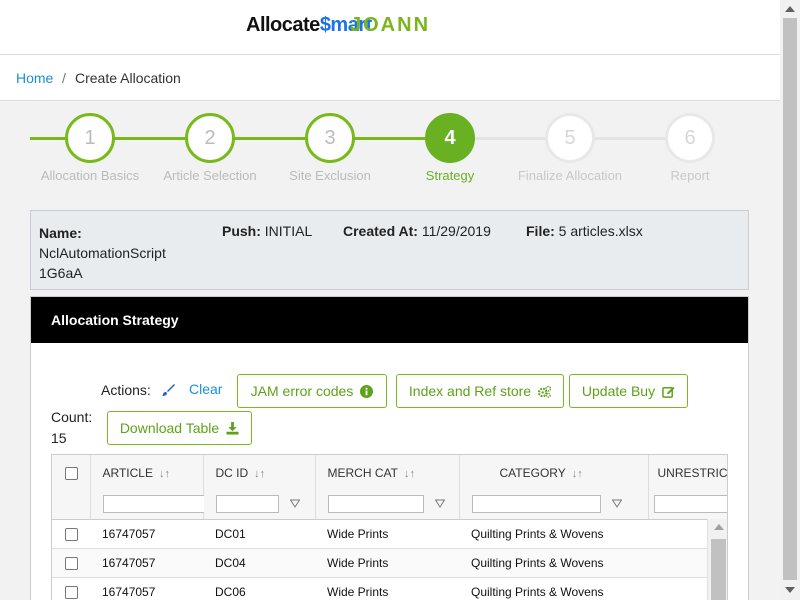 The image size is (800, 600). I want to click on page-vertical-scrollbar, so click(790, 300).